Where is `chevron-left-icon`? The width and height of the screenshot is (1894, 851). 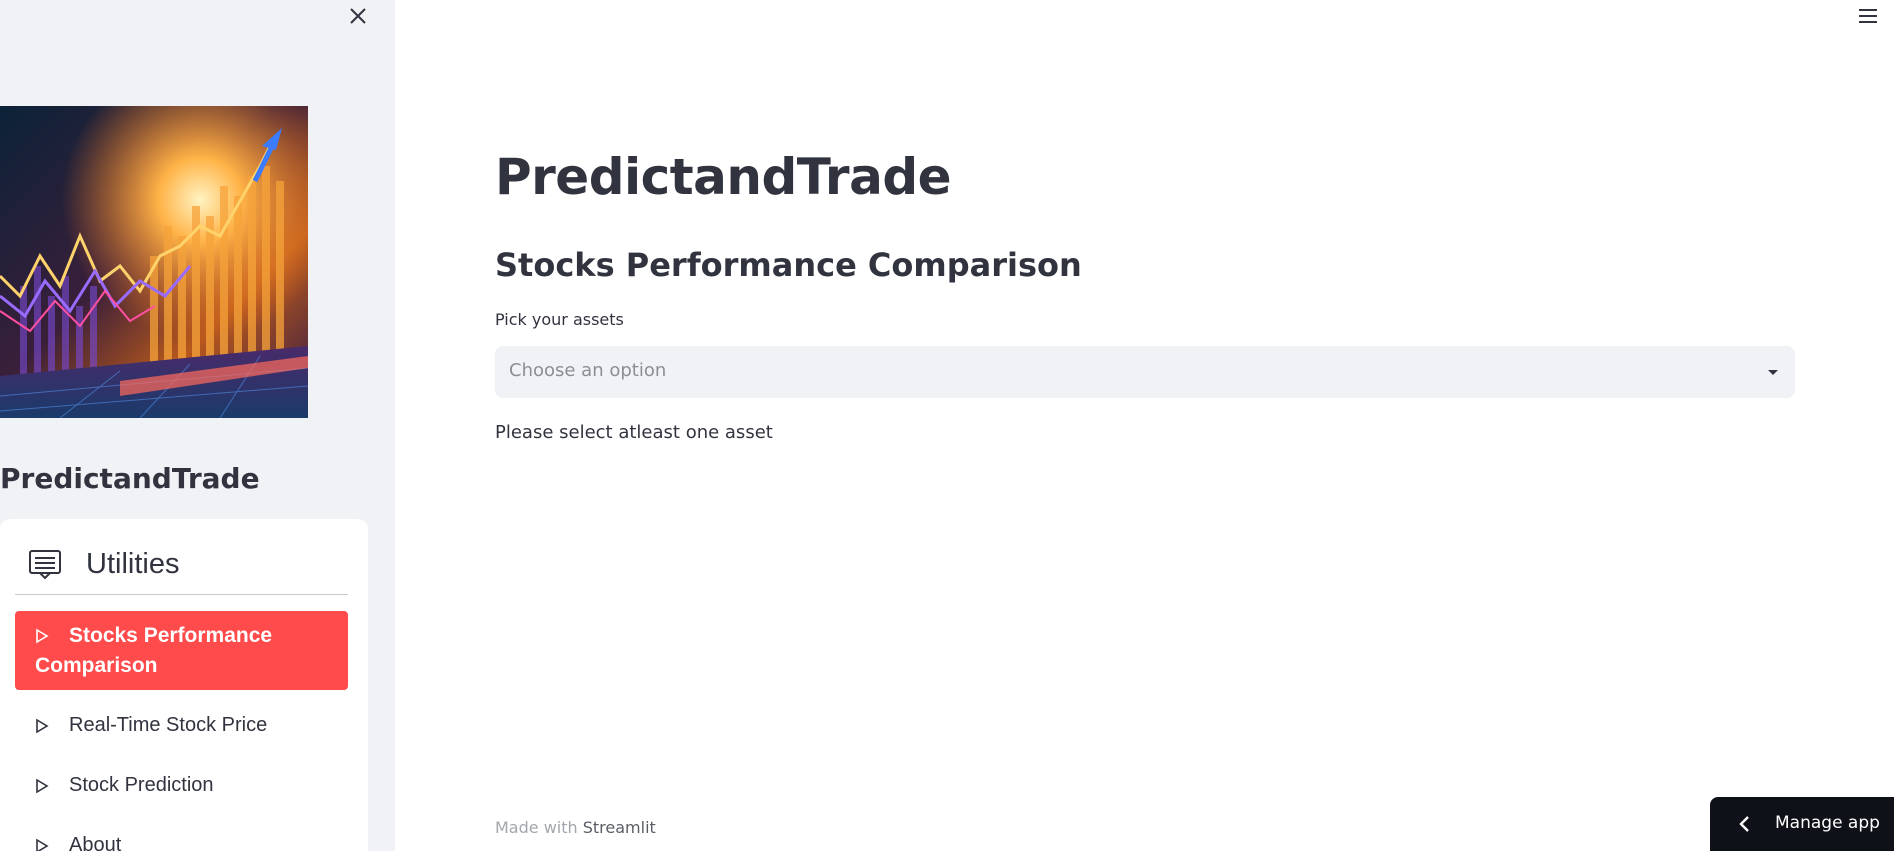
chevron-left-icon is located at coordinates (1744, 824).